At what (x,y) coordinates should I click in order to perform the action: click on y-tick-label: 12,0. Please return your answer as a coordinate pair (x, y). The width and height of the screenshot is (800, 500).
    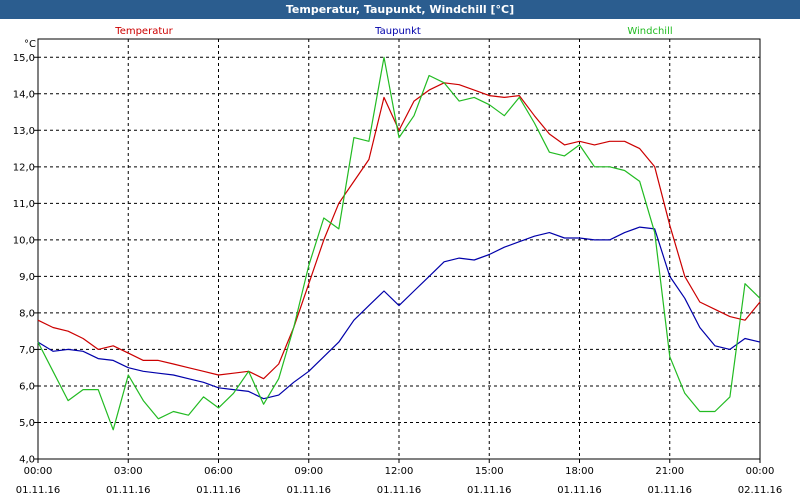
    Looking at the image, I should click on (24, 167).